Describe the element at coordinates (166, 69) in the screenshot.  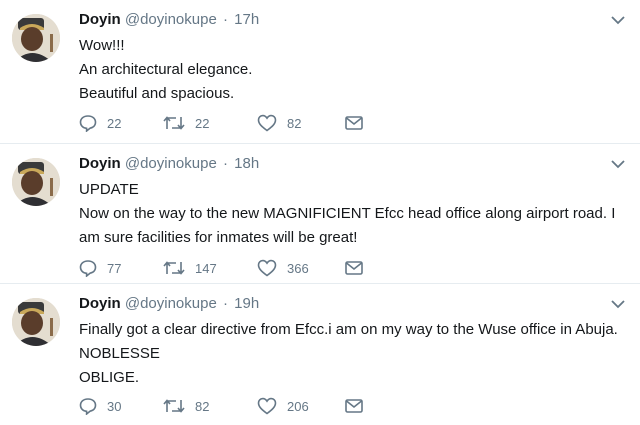
I see `tweet-line: An architectural elegance.` at that location.